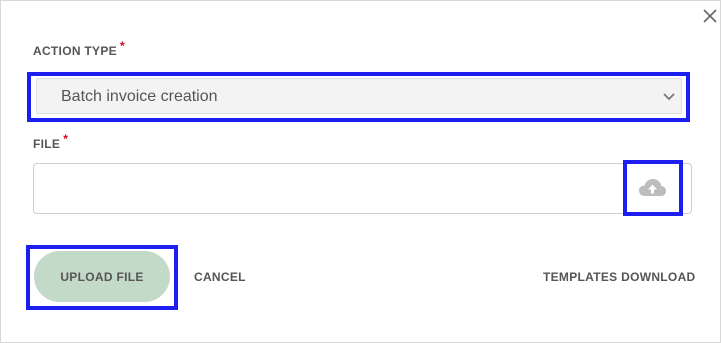 The image size is (721, 343). What do you see at coordinates (139, 96) in the screenshot?
I see `action-type-value: Batch invoice creation` at bounding box center [139, 96].